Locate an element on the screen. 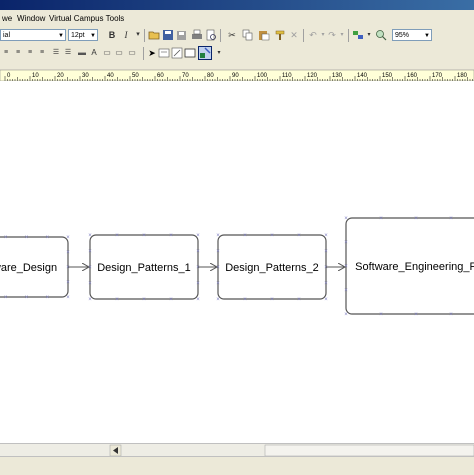 This screenshot has width=474, height=475. format-painter-icon is located at coordinates (280, 35).